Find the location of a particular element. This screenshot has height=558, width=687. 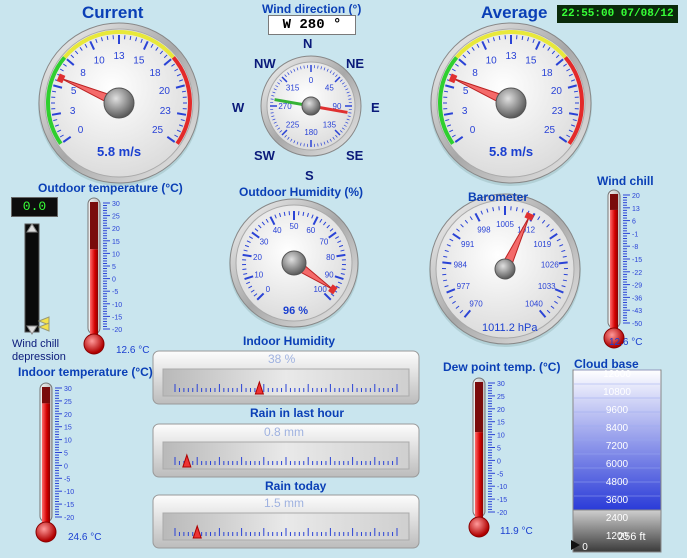

outdoor-temp-thermometer-tick-label: 15 is located at coordinates (116, 242).